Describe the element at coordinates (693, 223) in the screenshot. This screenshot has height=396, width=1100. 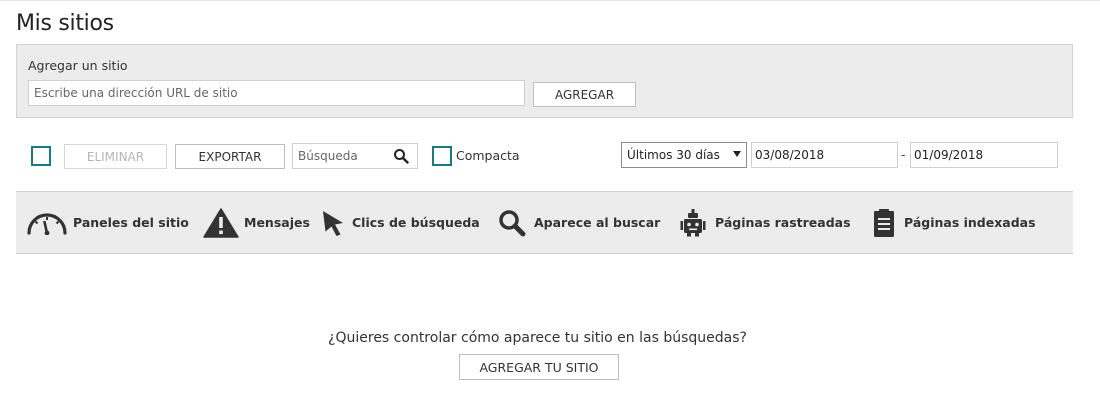
I see `robot-icon` at that location.